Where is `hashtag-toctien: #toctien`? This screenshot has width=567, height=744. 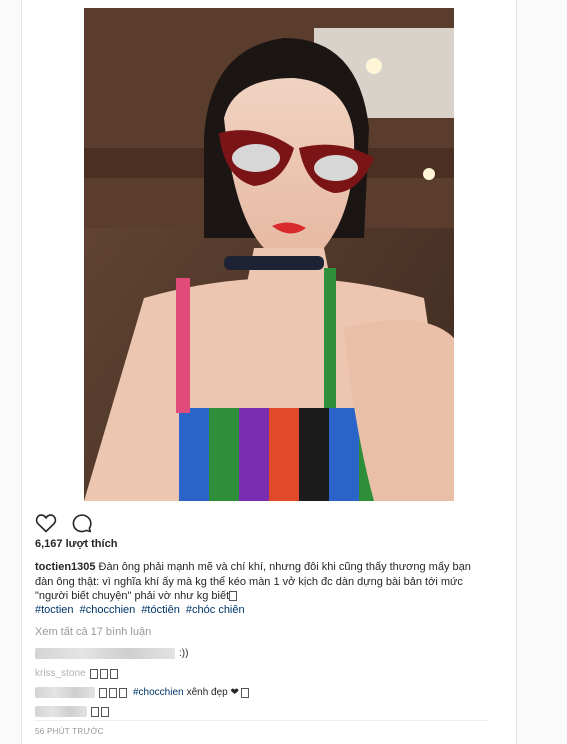
hashtag-toctien: #toctien is located at coordinates (54, 610).